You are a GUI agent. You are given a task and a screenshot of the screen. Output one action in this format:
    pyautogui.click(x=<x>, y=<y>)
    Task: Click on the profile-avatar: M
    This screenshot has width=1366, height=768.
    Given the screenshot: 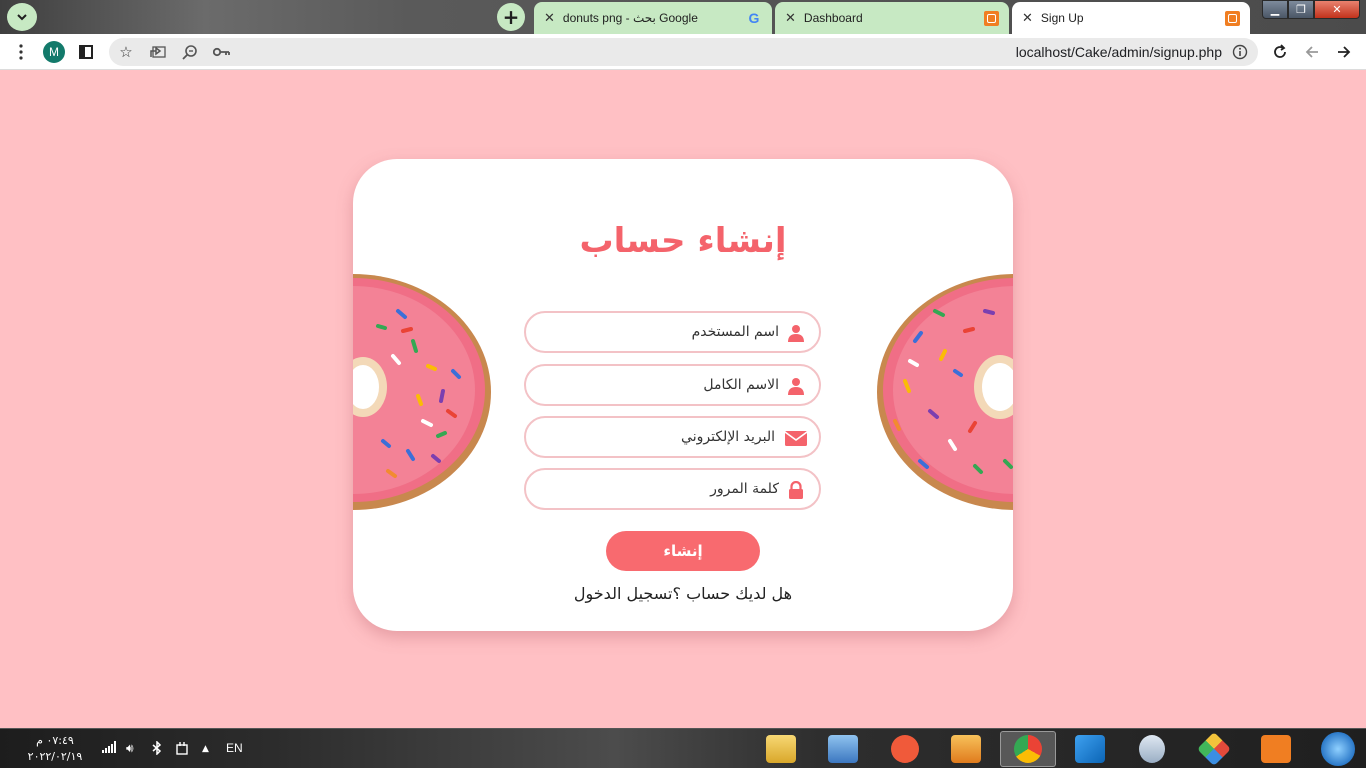 What is the action you would take?
    pyautogui.click(x=54, y=52)
    